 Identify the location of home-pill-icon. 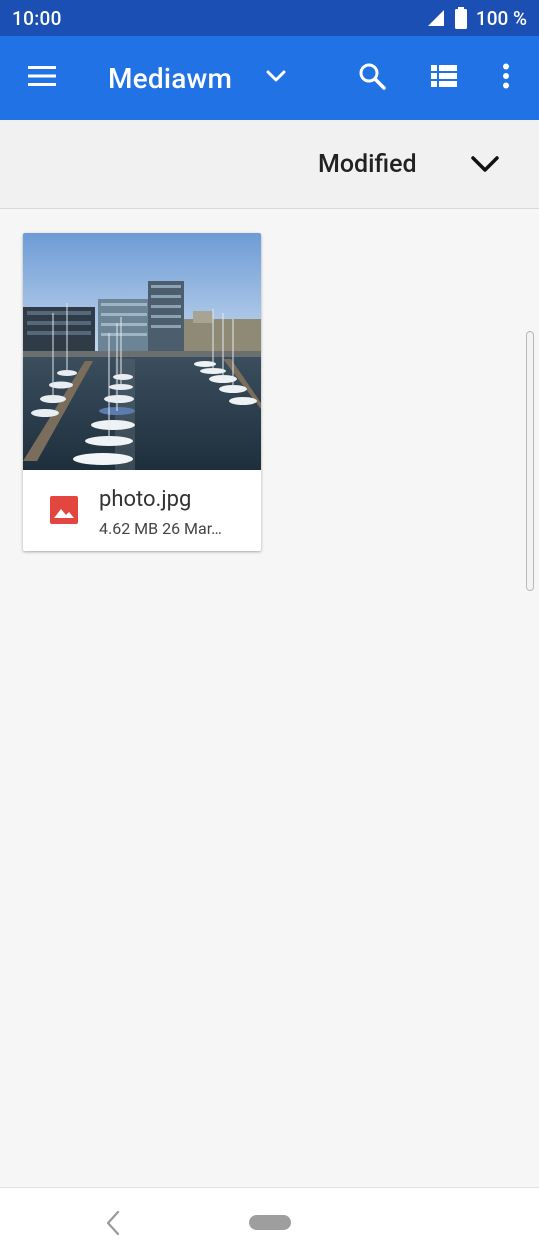
(270, 1222).